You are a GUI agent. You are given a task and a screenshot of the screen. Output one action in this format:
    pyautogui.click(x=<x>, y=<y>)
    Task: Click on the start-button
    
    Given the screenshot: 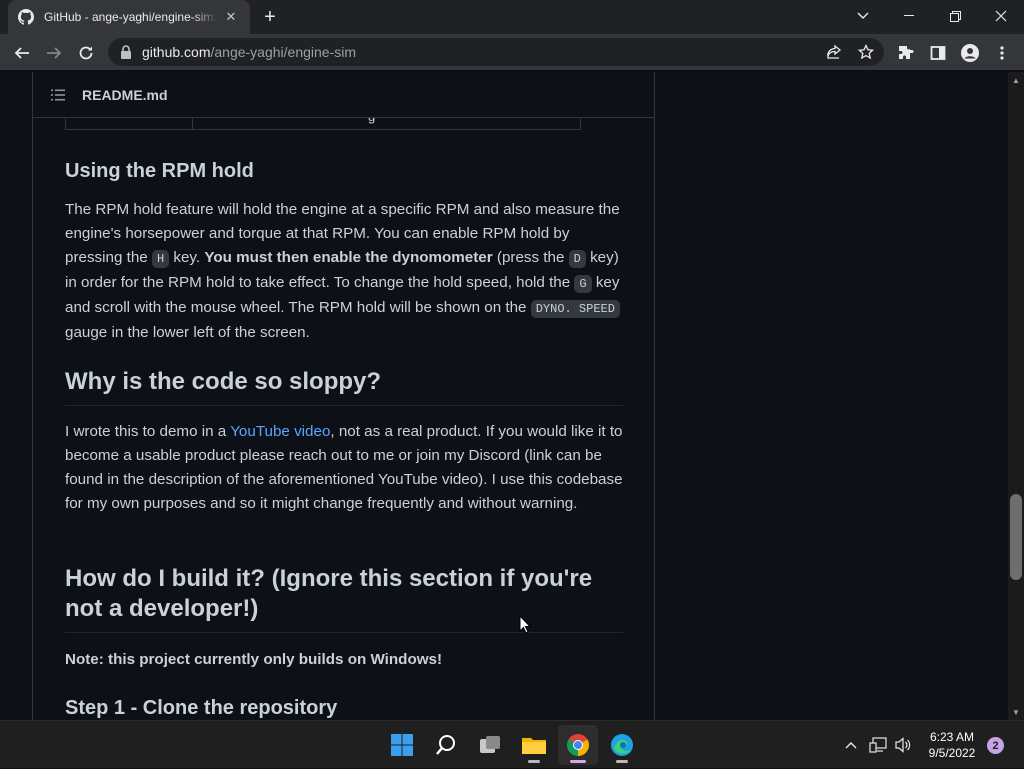 What is the action you would take?
    pyautogui.click(x=402, y=745)
    